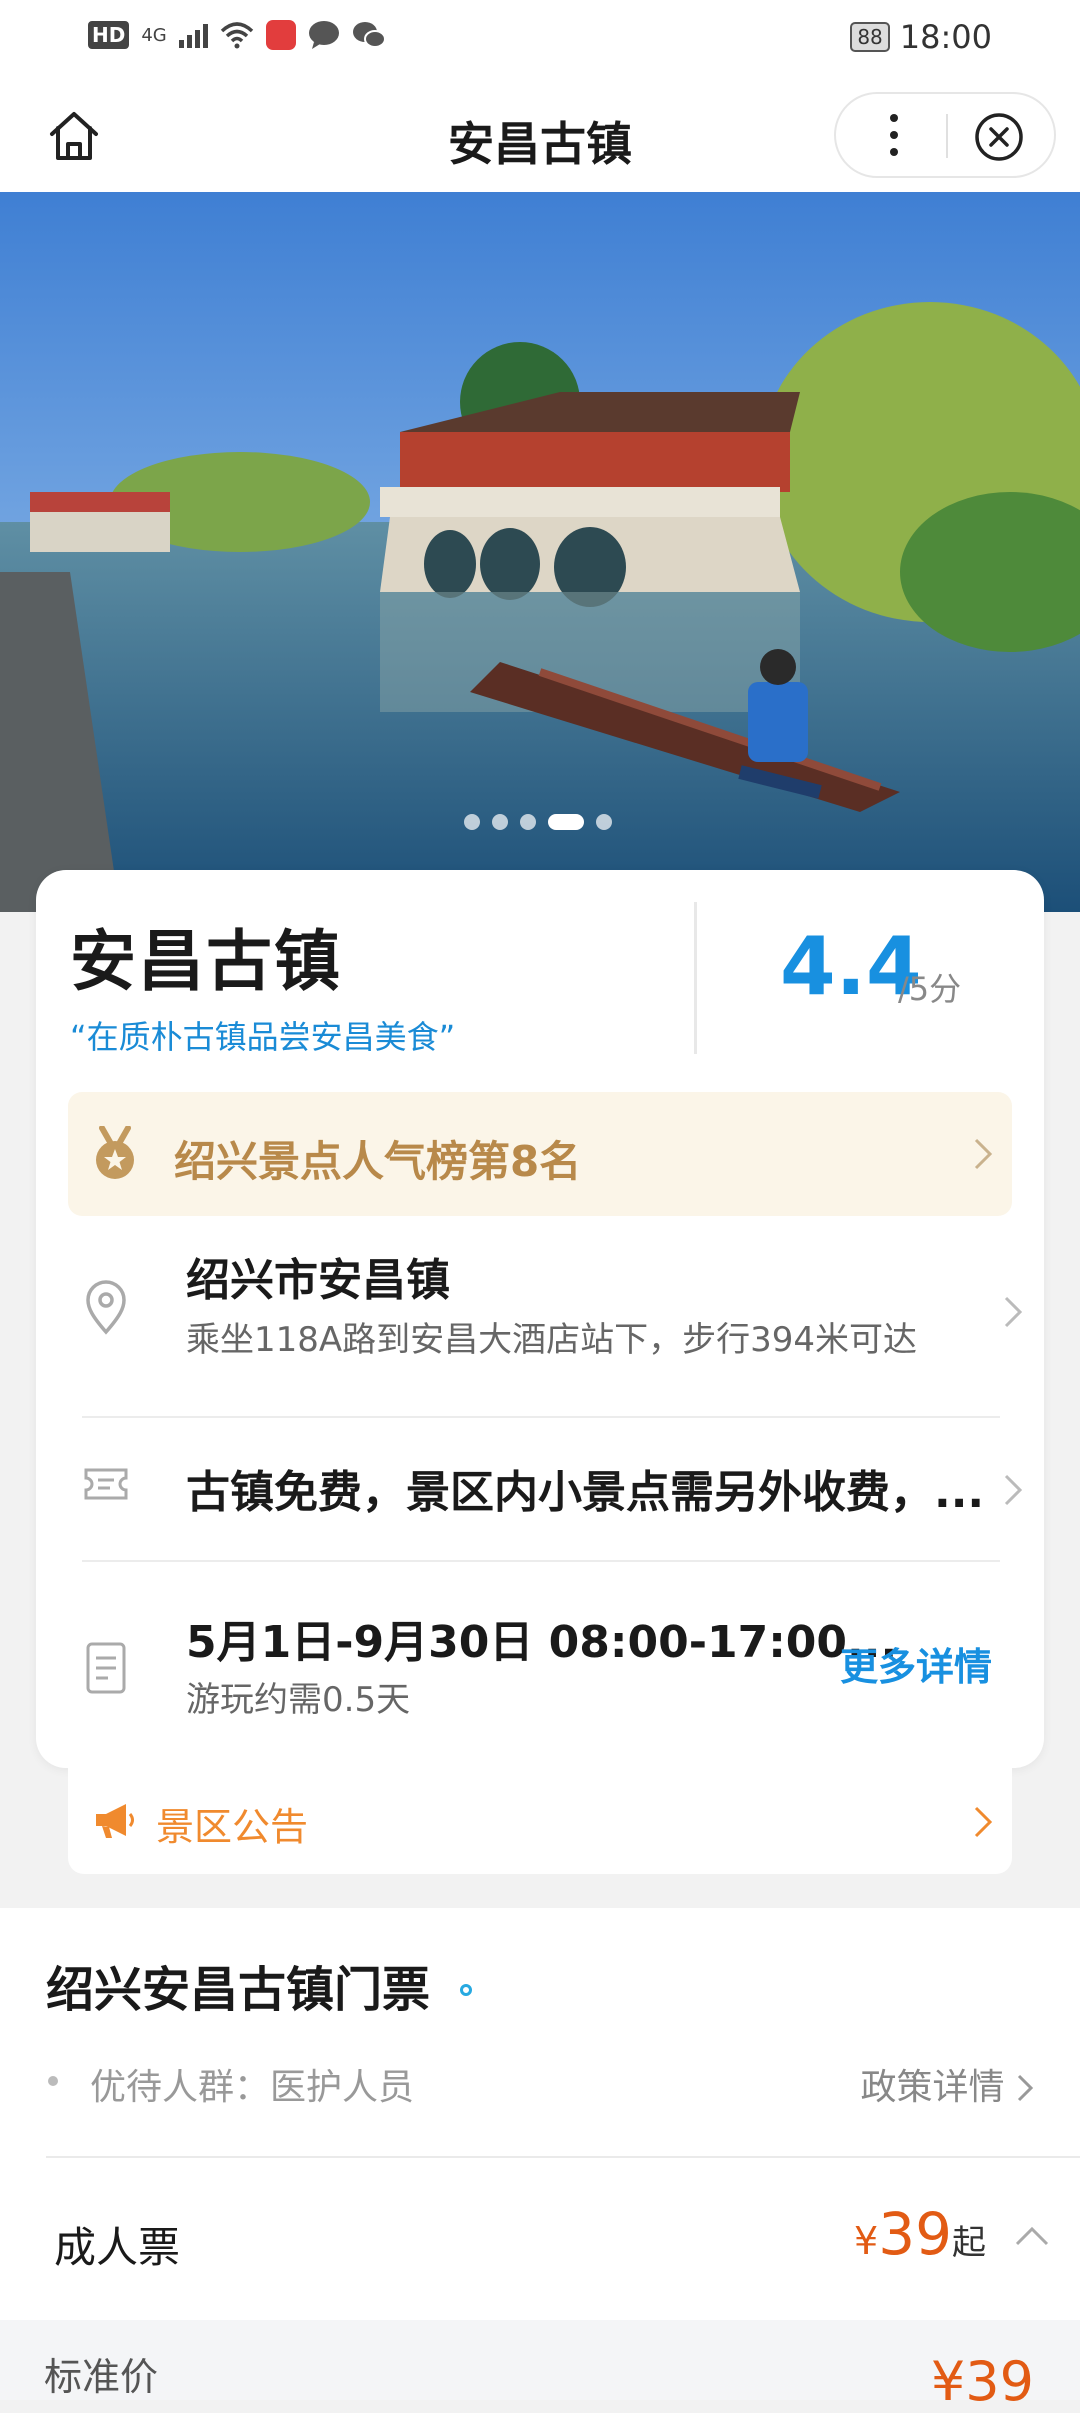  I want to click on chevron-up-icon, so click(1032, 2236).